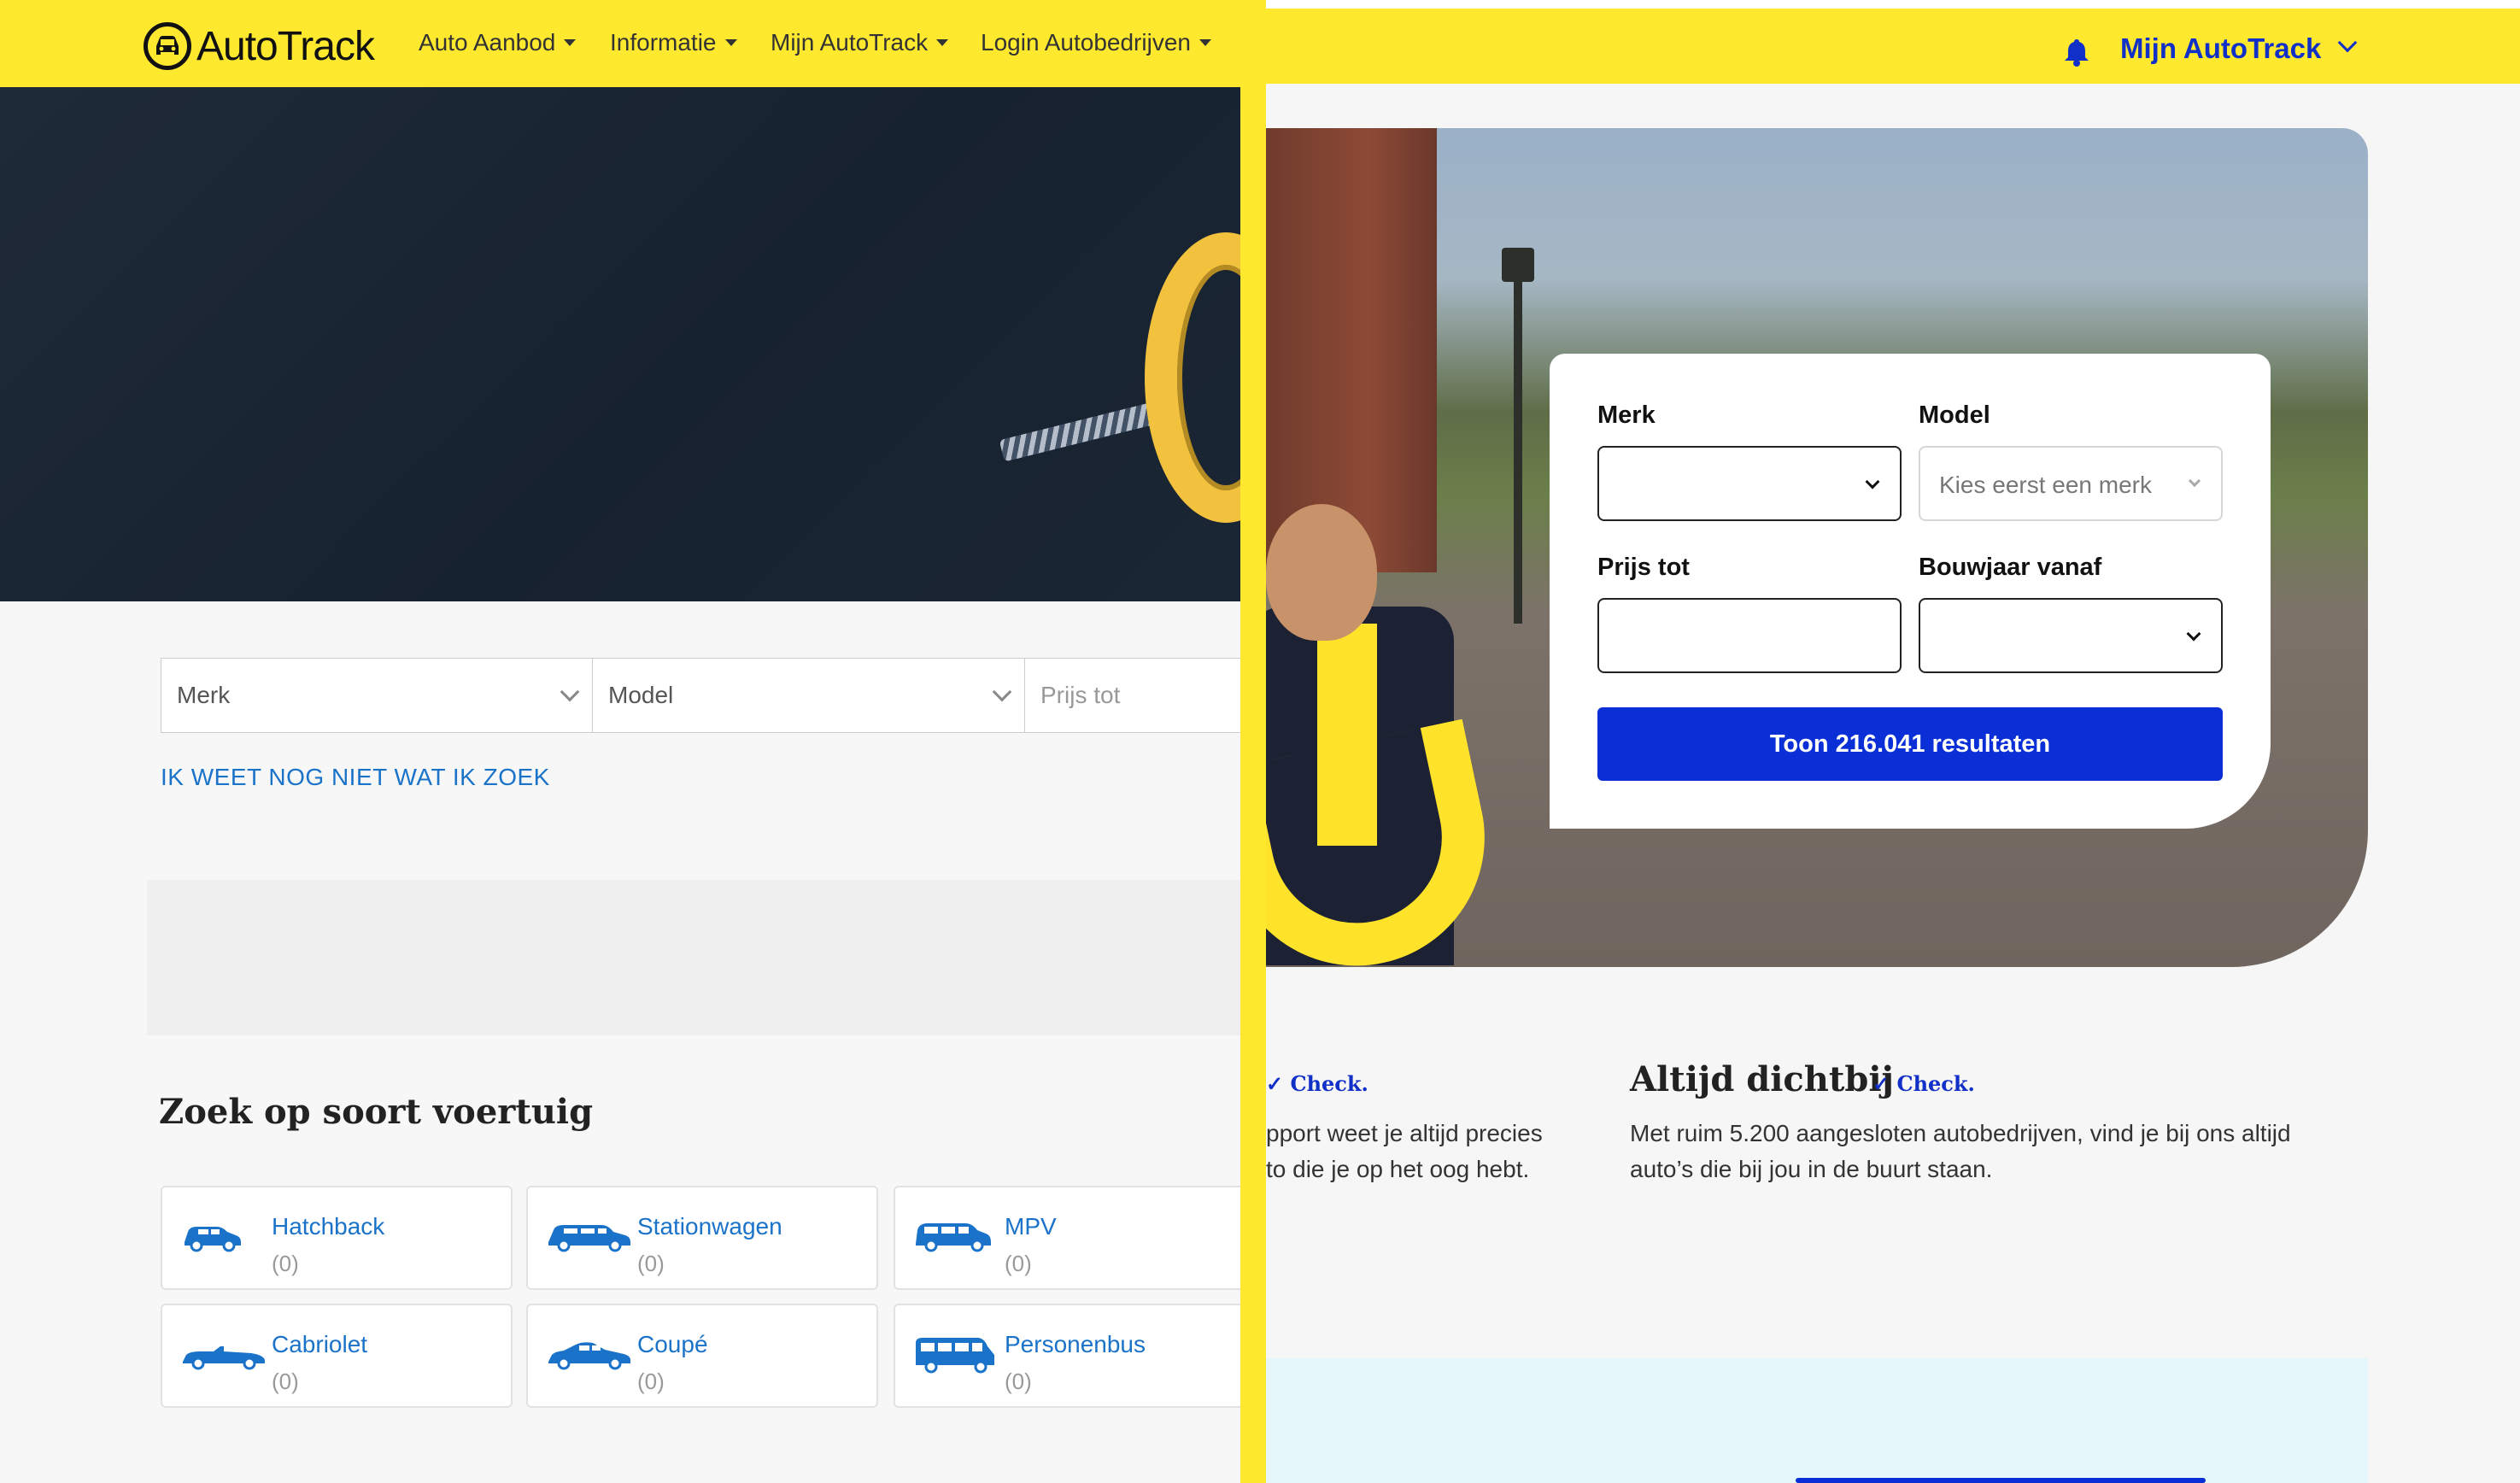  I want to click on nav-login-autobedrijven: Login Autobedrijven, so click(1096, 42).